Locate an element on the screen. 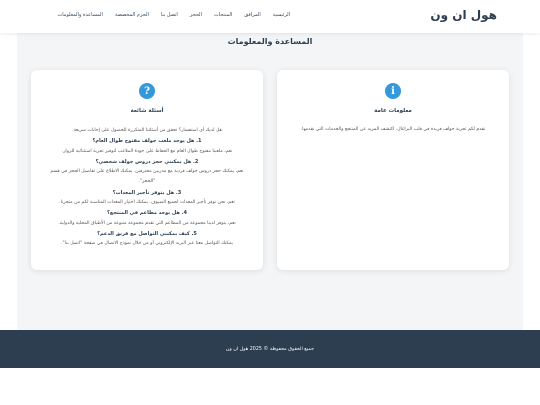 Image resolution: width=540 pixels, height=405 pixels. general-info-title: معلومات عامة is located at coordinates (393, 111).